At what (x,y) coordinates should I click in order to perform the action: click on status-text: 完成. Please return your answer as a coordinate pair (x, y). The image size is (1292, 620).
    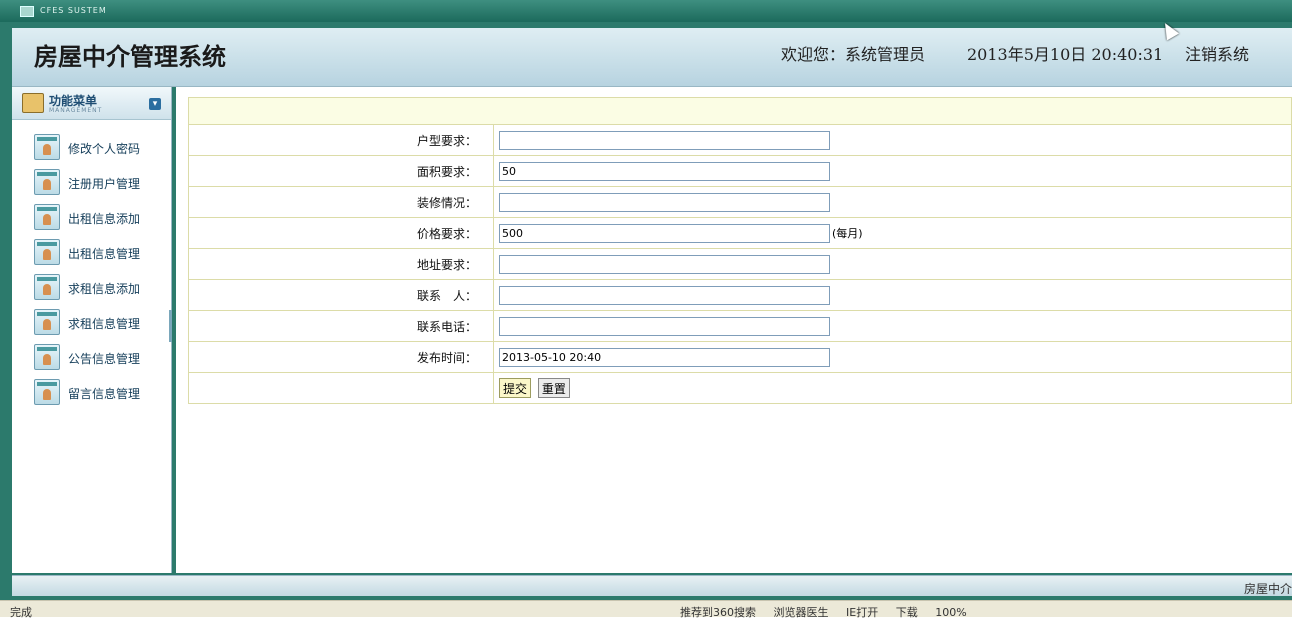
    Looking at the image, I should click on (21, 612).